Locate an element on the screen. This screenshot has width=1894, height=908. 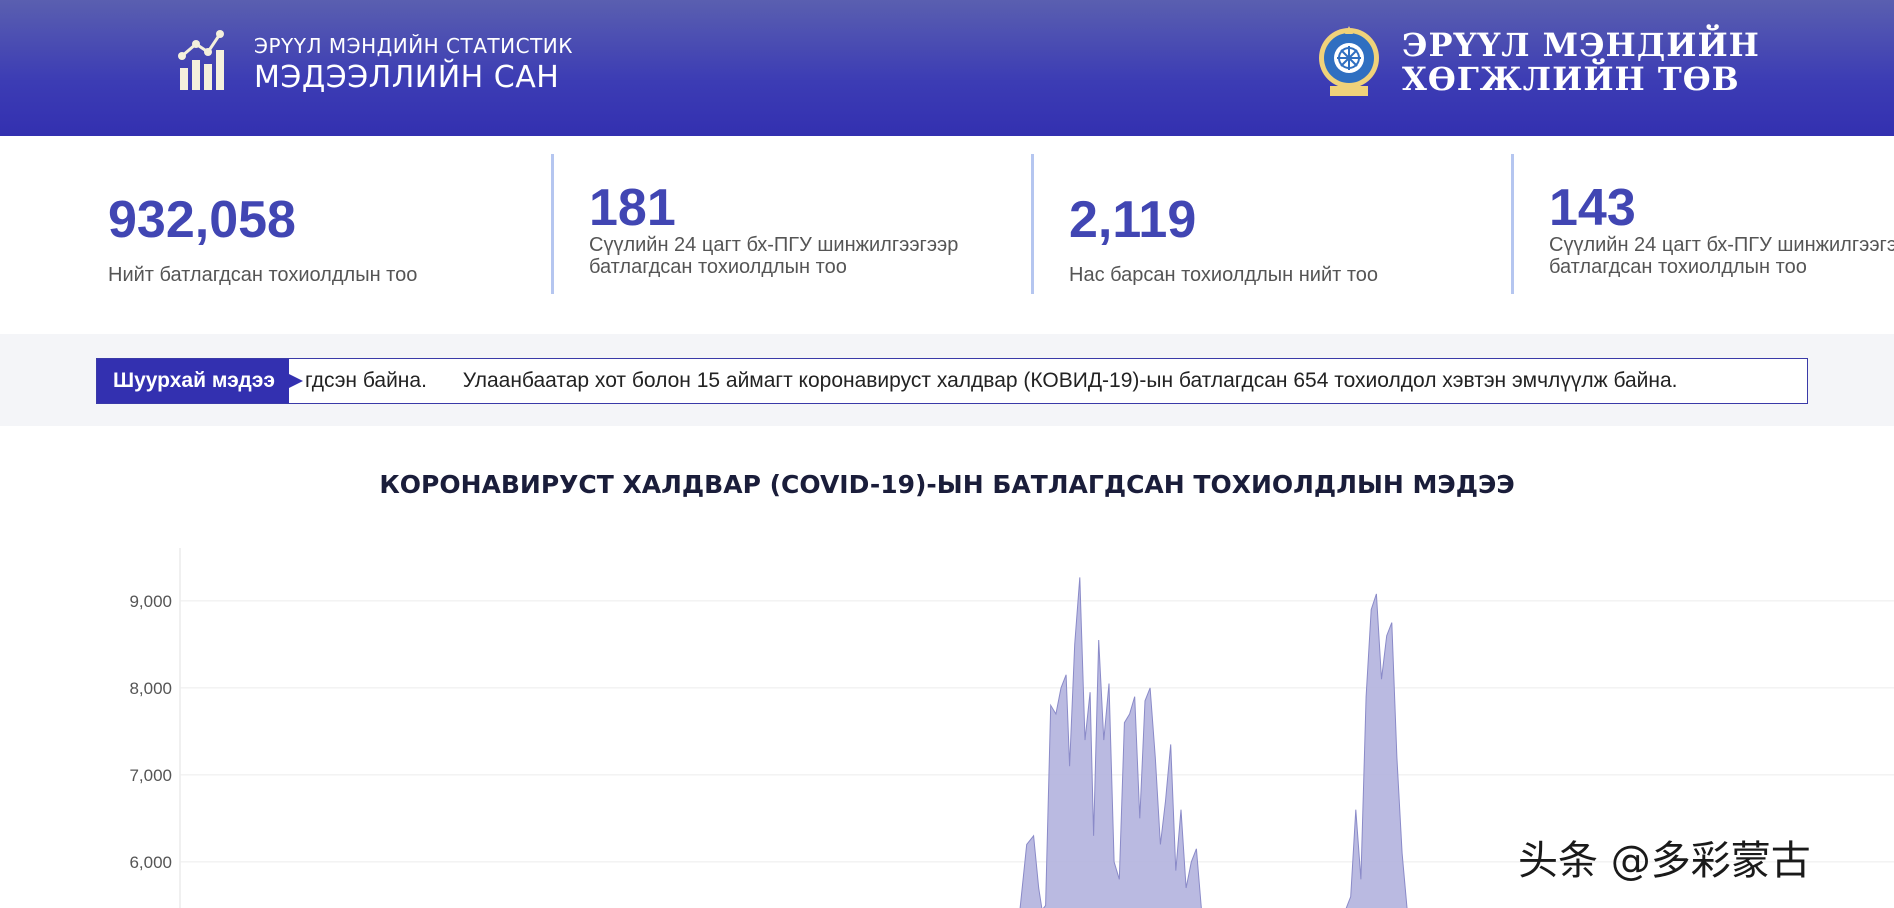
y-tick-label: 8,000 is located at coordinates (150, 688).